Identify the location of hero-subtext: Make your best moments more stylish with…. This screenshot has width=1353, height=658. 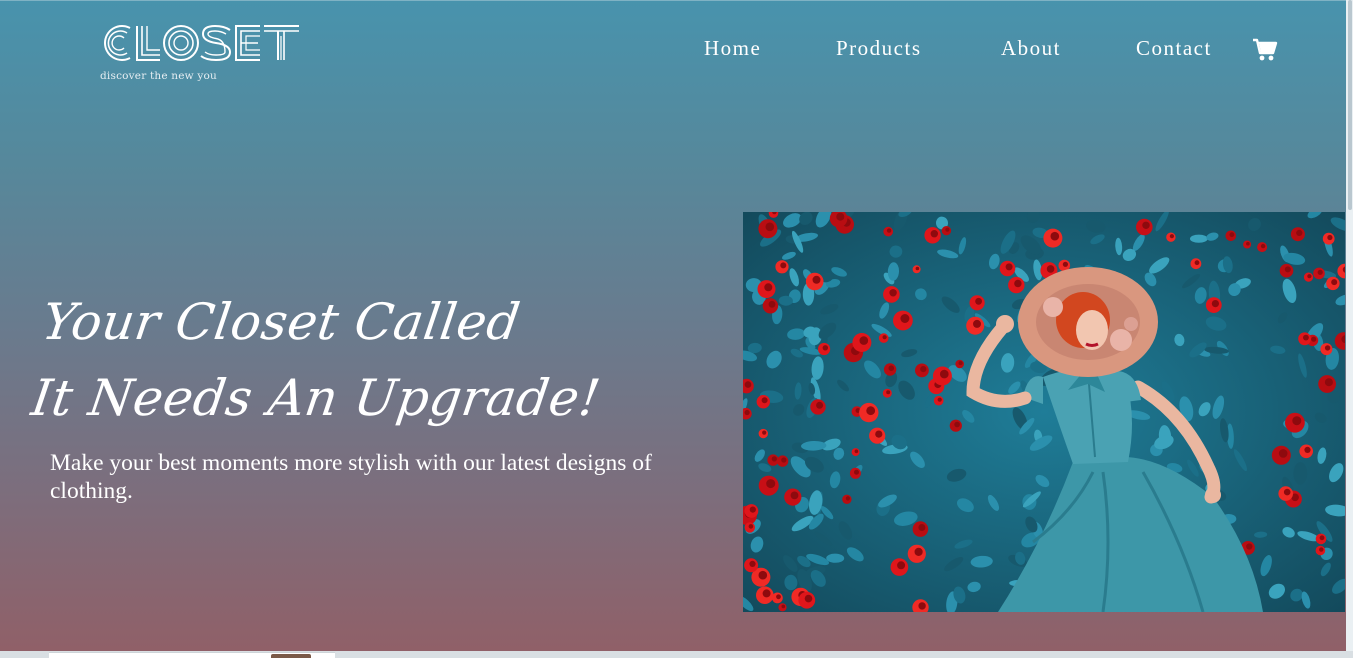
(351, 477).